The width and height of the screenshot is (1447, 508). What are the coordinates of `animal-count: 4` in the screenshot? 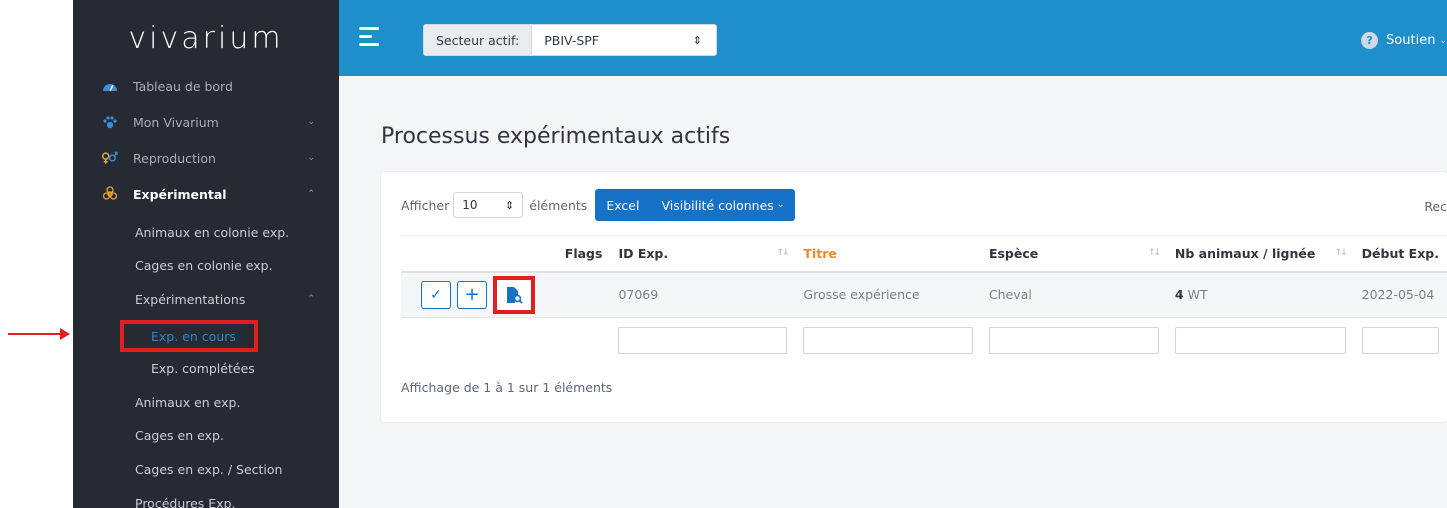 It's located at (1179, 295).